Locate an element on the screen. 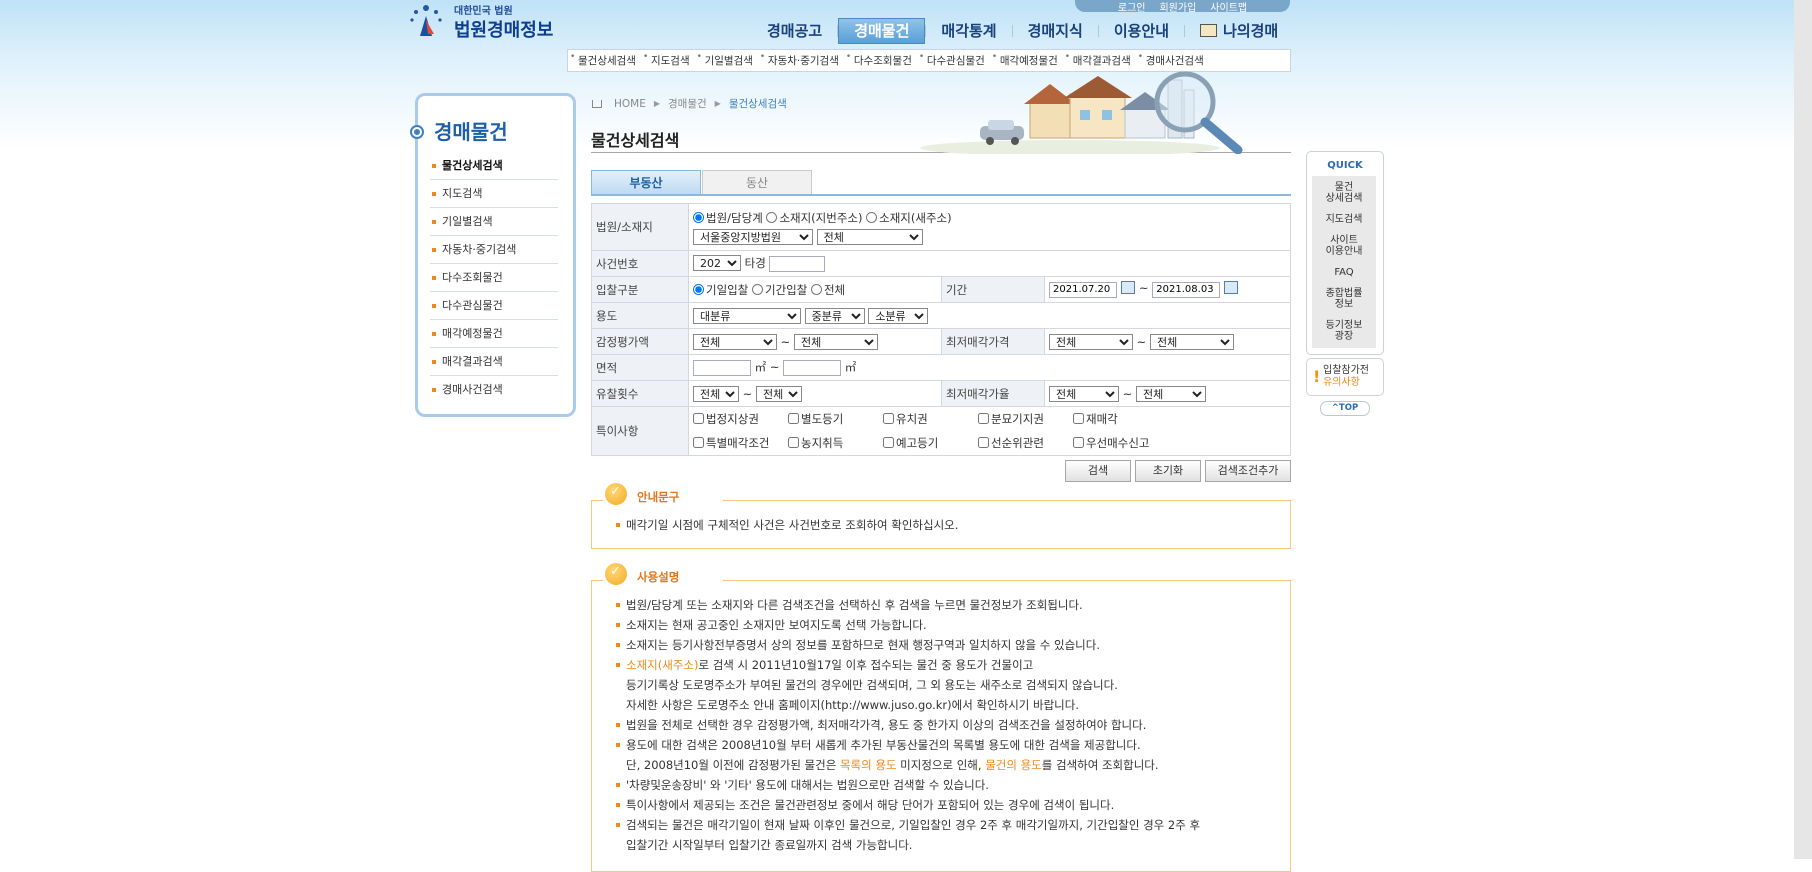 The image size is (1812, 872). min-price-from-select: 전체 is located at coordinates (1091, 341).